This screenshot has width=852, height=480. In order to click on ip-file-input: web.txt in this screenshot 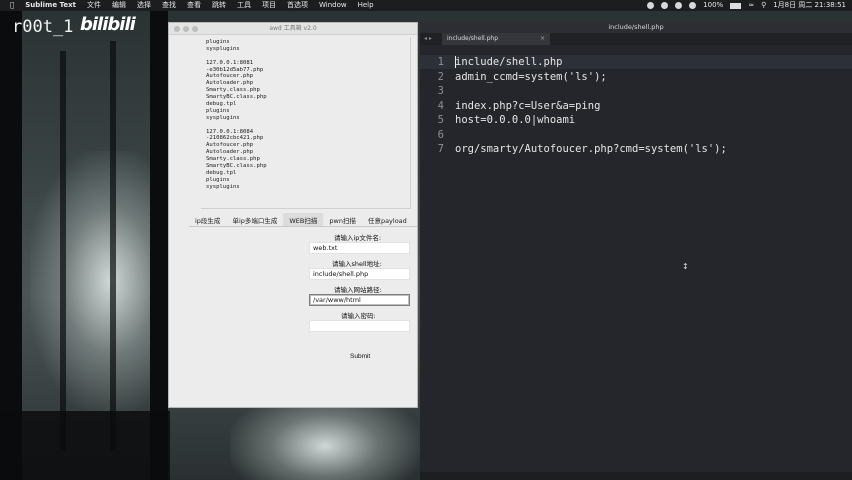, I will do `click(359, 248)`.